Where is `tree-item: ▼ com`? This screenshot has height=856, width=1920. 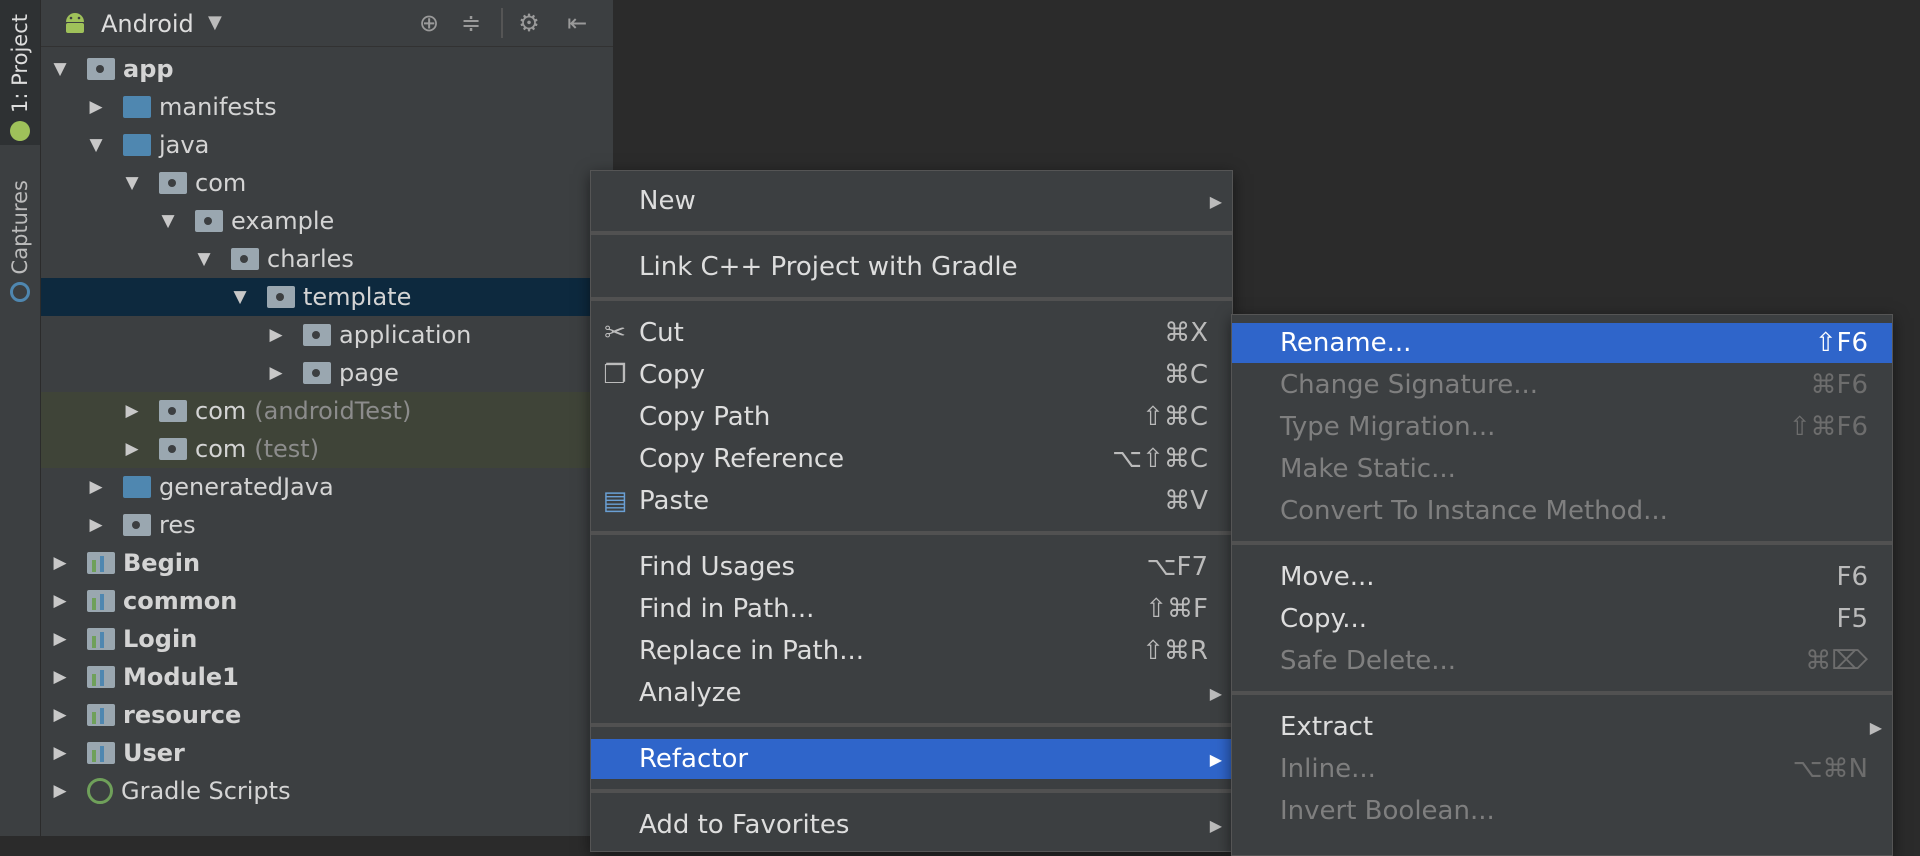
tree-item: ▼ com is located at coordinates (327, 183).